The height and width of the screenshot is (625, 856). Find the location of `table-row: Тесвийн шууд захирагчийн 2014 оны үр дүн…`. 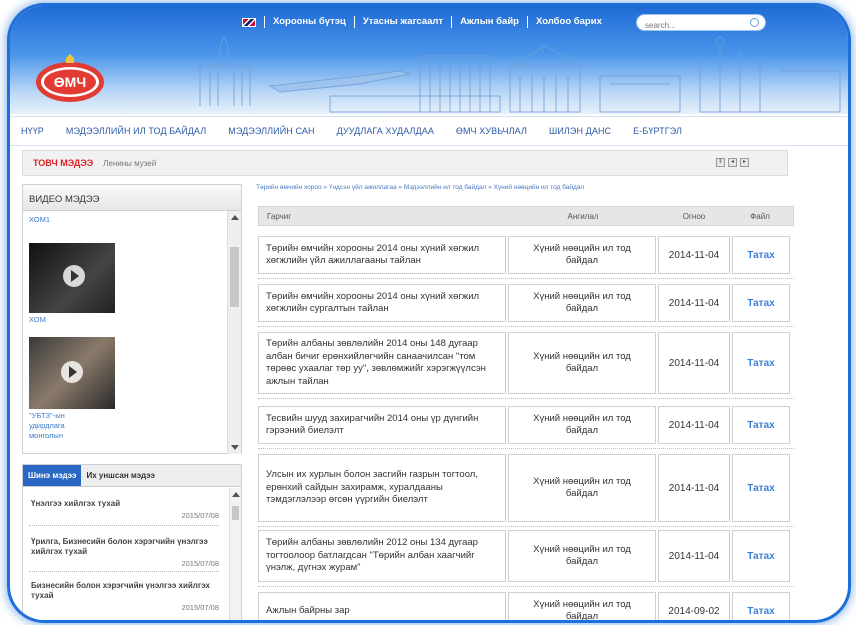

table-row: Тесвийн шууд захирагчийн 2014 оны үр дүн… is located at coordinates (526, 425).